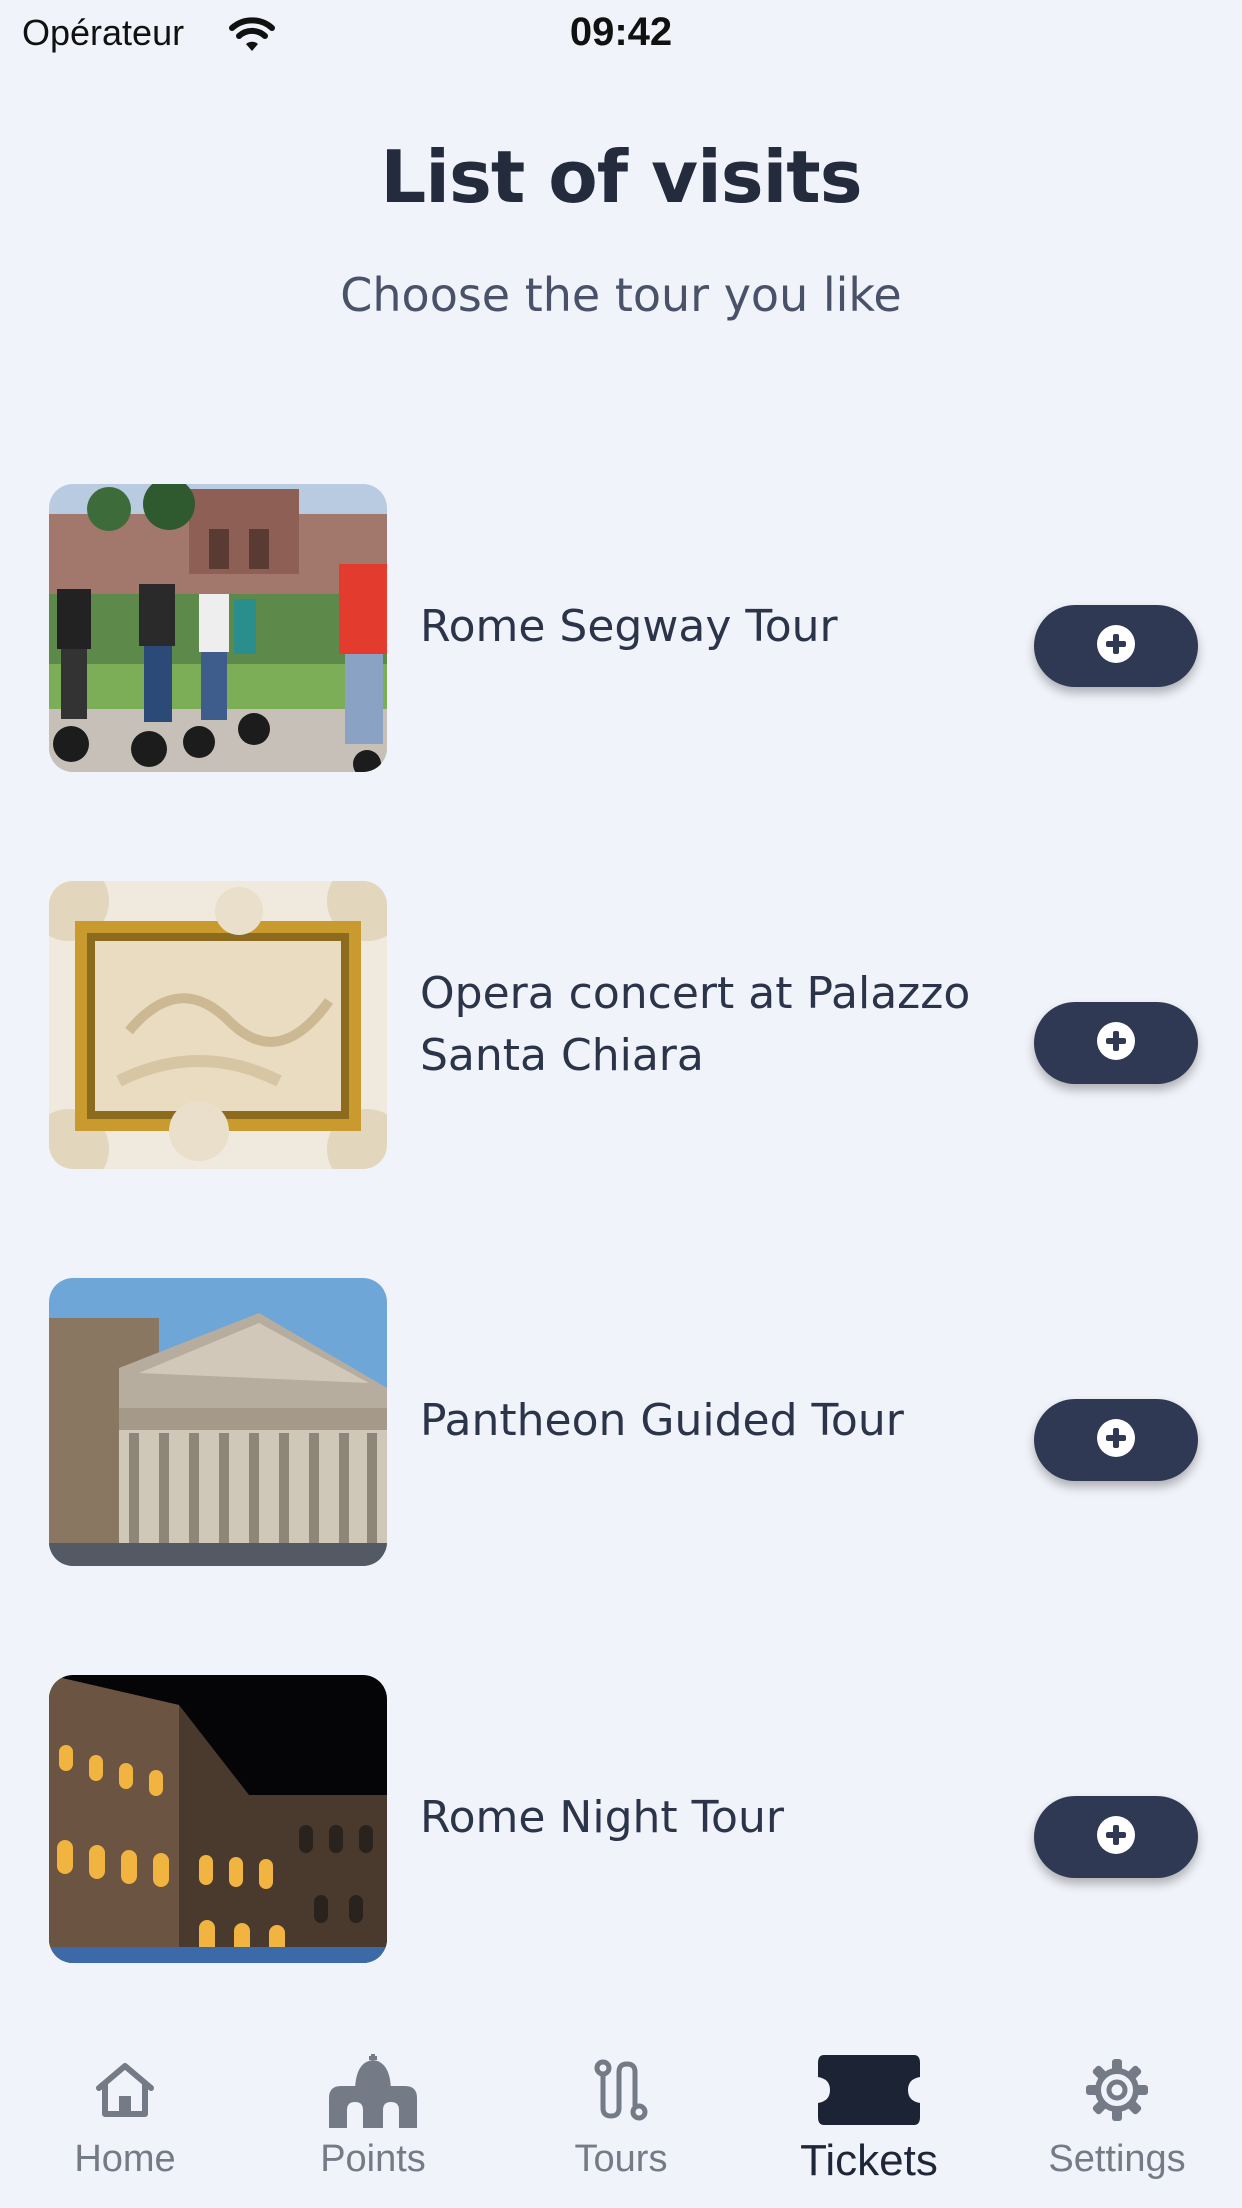 This screenshot has width=1242, height=2208. Describe the element at coordinates (602, 1817) in the screenshot. I see `visit-name: Rome Night Tour` at that location.